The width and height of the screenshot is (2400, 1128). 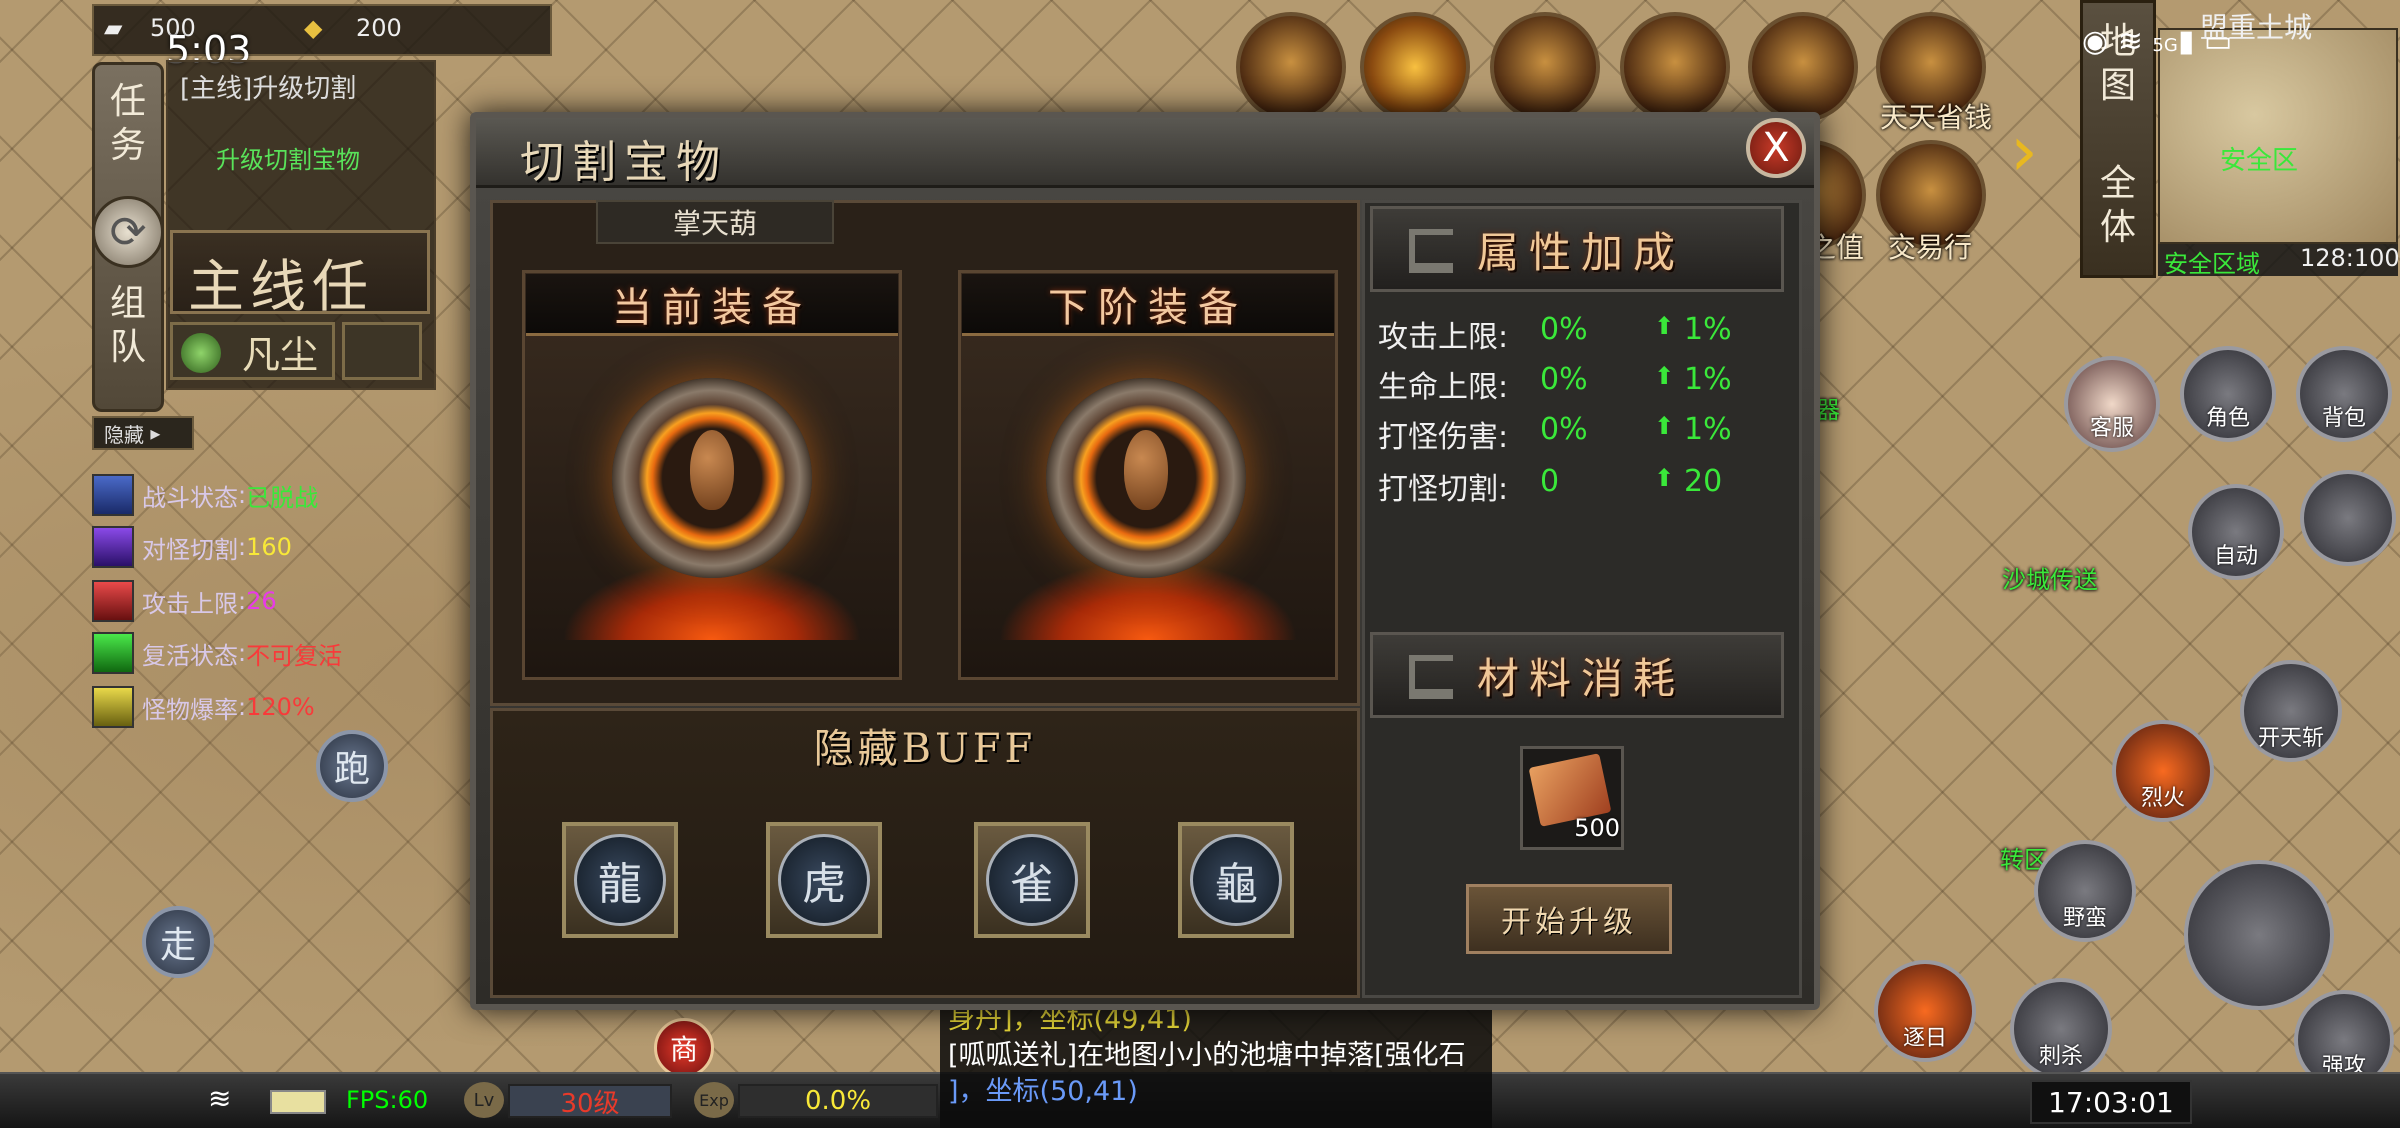 I want to click on wifi-icon: ≋, so click(x=220, y=1098).